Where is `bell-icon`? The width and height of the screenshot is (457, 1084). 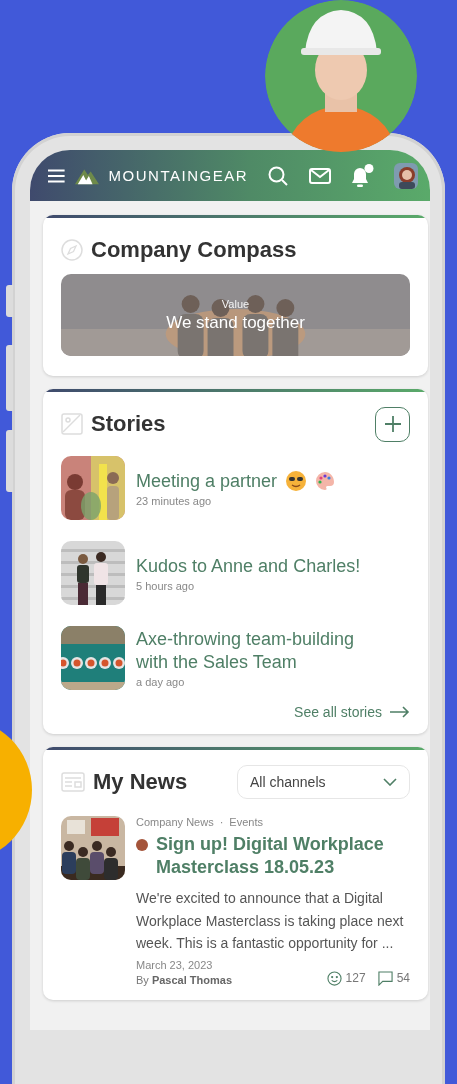
bell-icon is located at coordinates (362, 175).